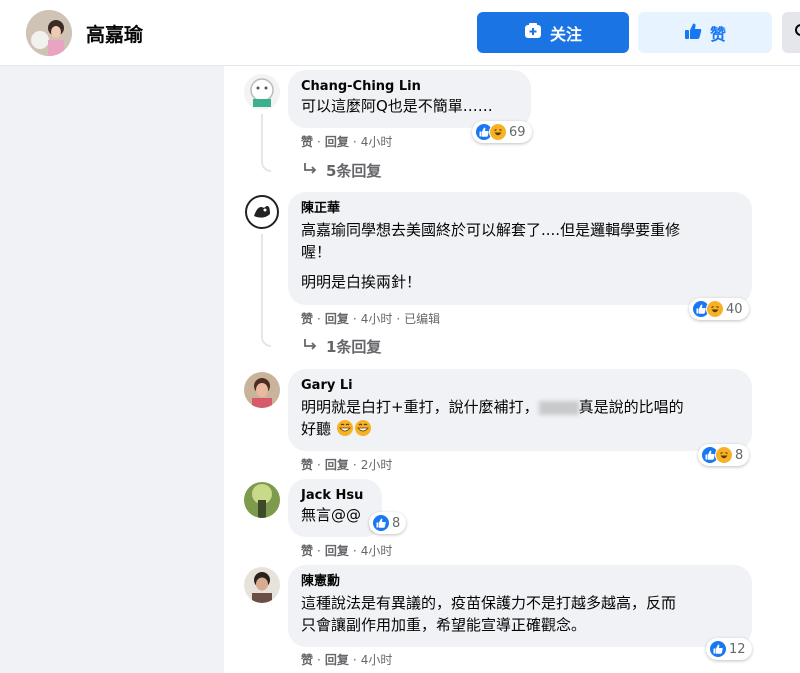 Image resolution: width=800 pixels, height=673 pixels. I want to click on reaction-count: 69, so click(517, 132).